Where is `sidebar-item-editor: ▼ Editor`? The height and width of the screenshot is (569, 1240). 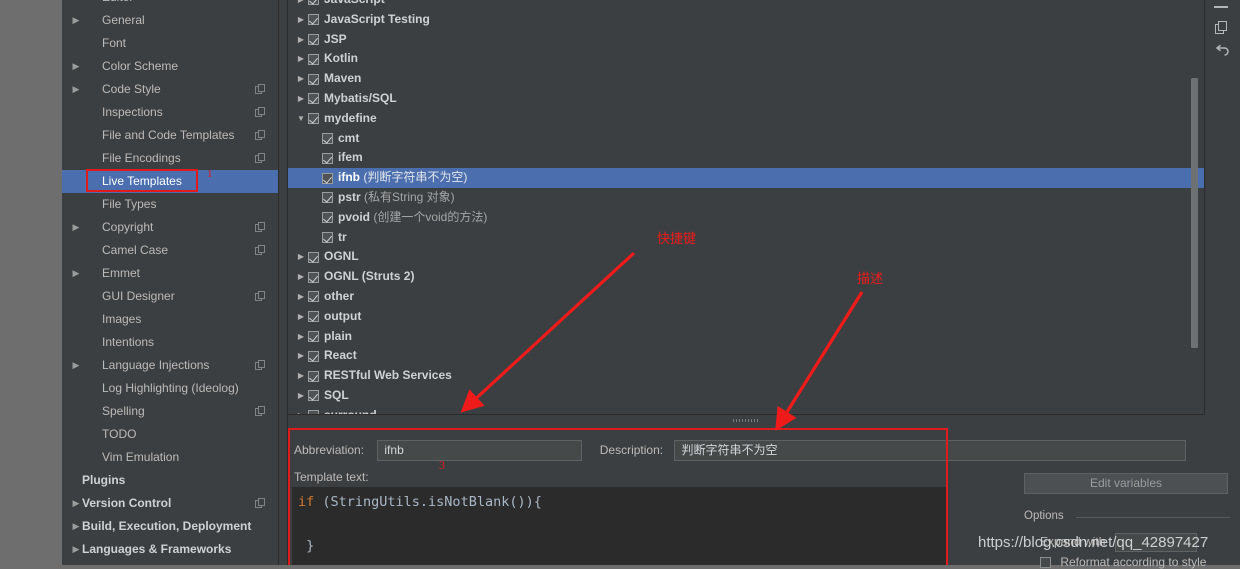 sidebar-item-editor: ▼ Editor is located at coordinates (170, 4).